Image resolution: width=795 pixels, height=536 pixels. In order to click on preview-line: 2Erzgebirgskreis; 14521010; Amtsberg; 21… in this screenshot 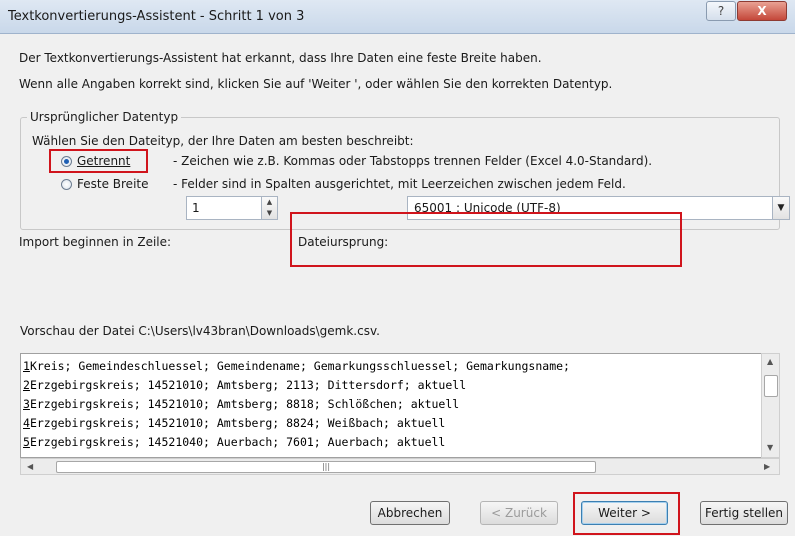, I will do `click(244, 385)`.